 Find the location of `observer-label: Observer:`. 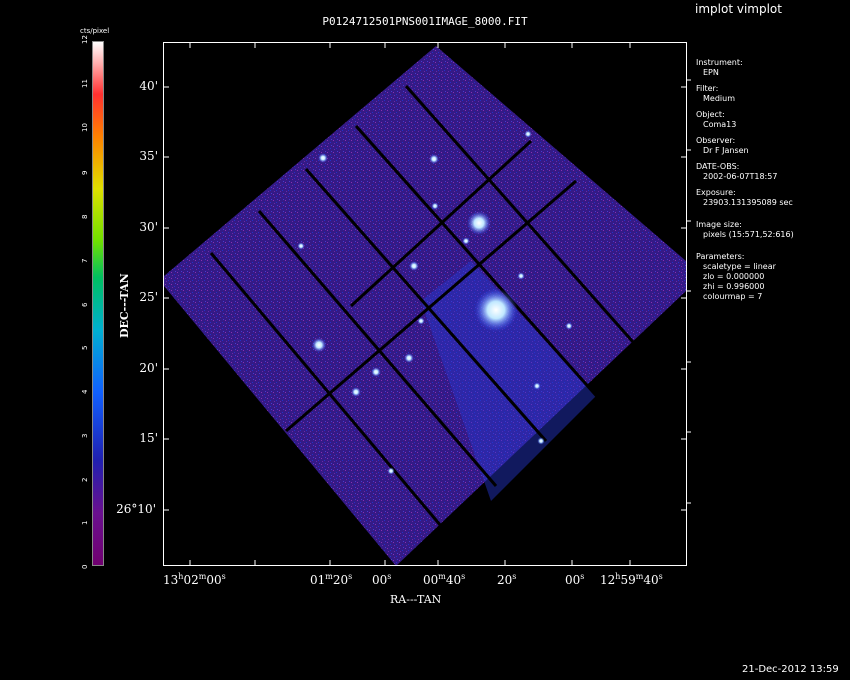

observer-label: Observer: is located at coordinates (716, 140).